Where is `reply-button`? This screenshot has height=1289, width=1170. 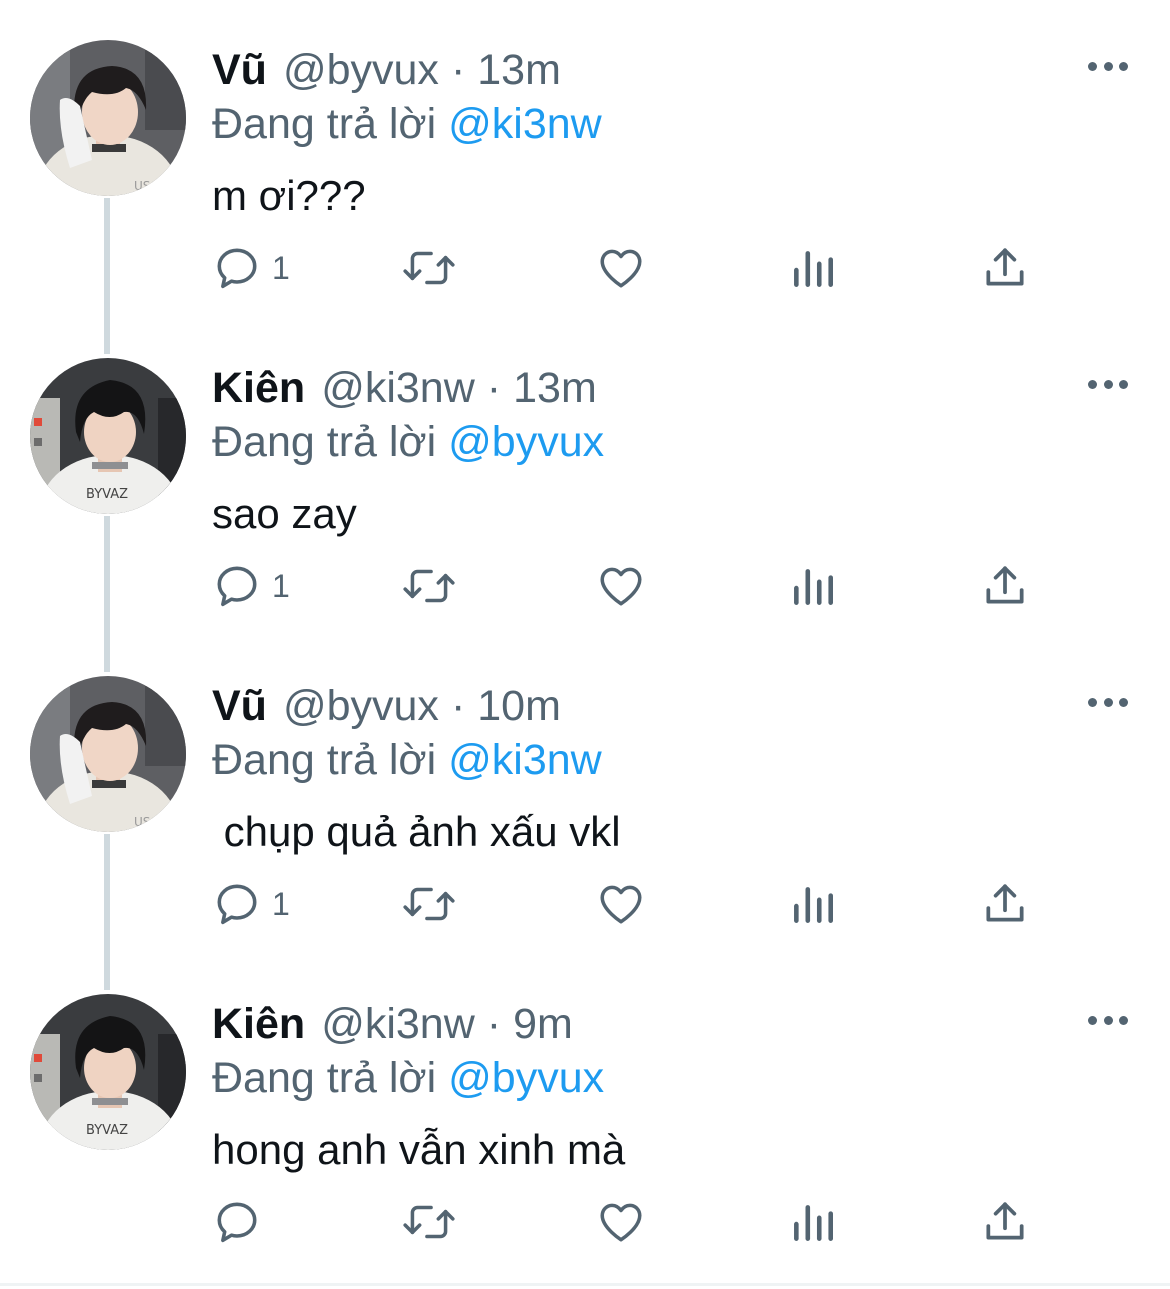
reply-button is located at coordinates (242, 1222).